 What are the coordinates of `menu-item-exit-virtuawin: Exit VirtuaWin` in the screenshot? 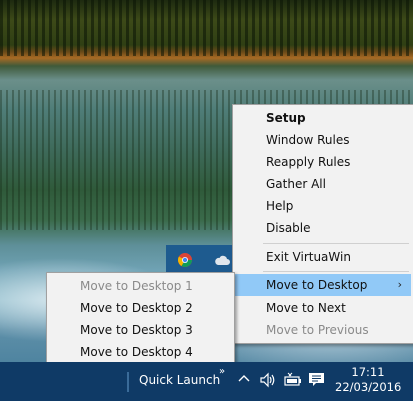 It's located at (322, 257).